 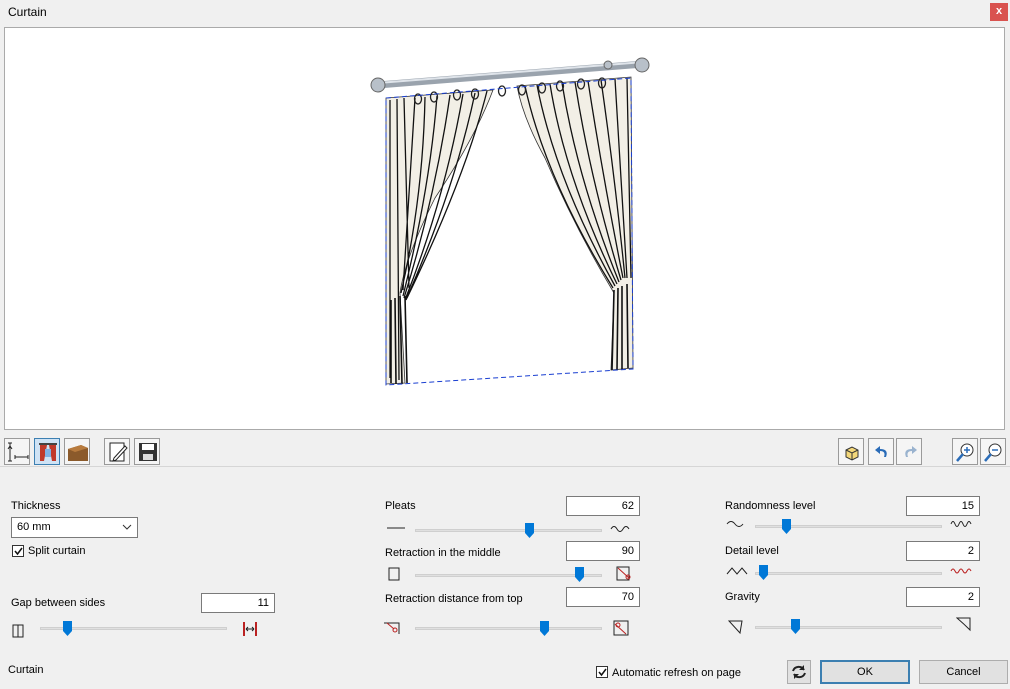 What do you see at coordinates (508, 628) in the screenshot?
I see `retraction-top-slider-track` at bounding box center [508, 628].